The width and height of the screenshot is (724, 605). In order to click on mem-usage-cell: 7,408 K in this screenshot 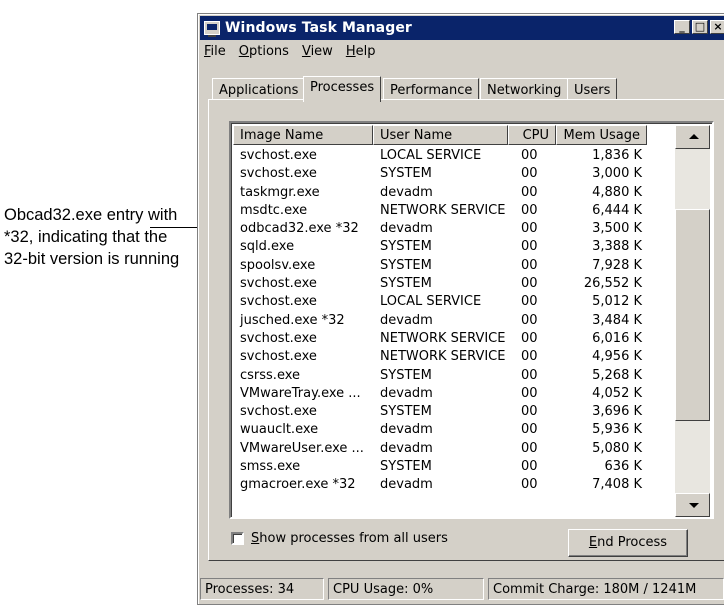, I will do `click(617, 485)`.